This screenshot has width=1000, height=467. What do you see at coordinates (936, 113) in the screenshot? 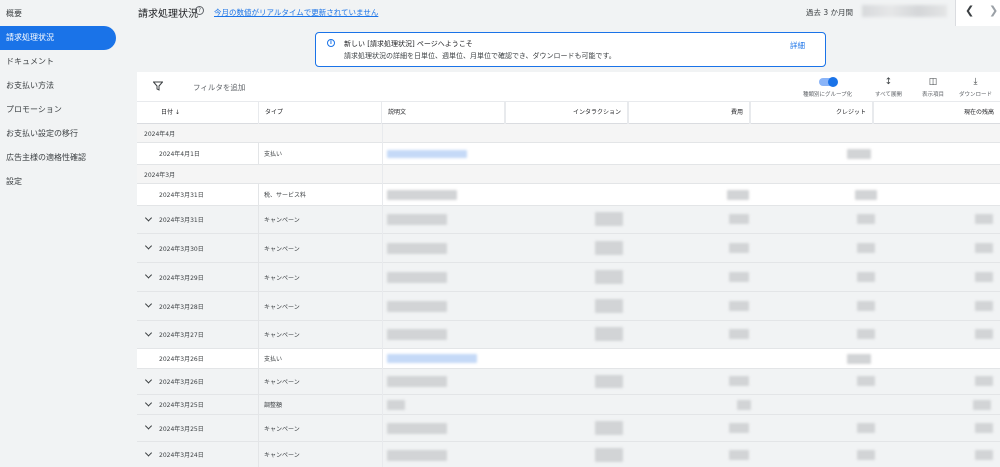
I see `column-header-balance: 現在の残高` at bounding box center [936, 113].